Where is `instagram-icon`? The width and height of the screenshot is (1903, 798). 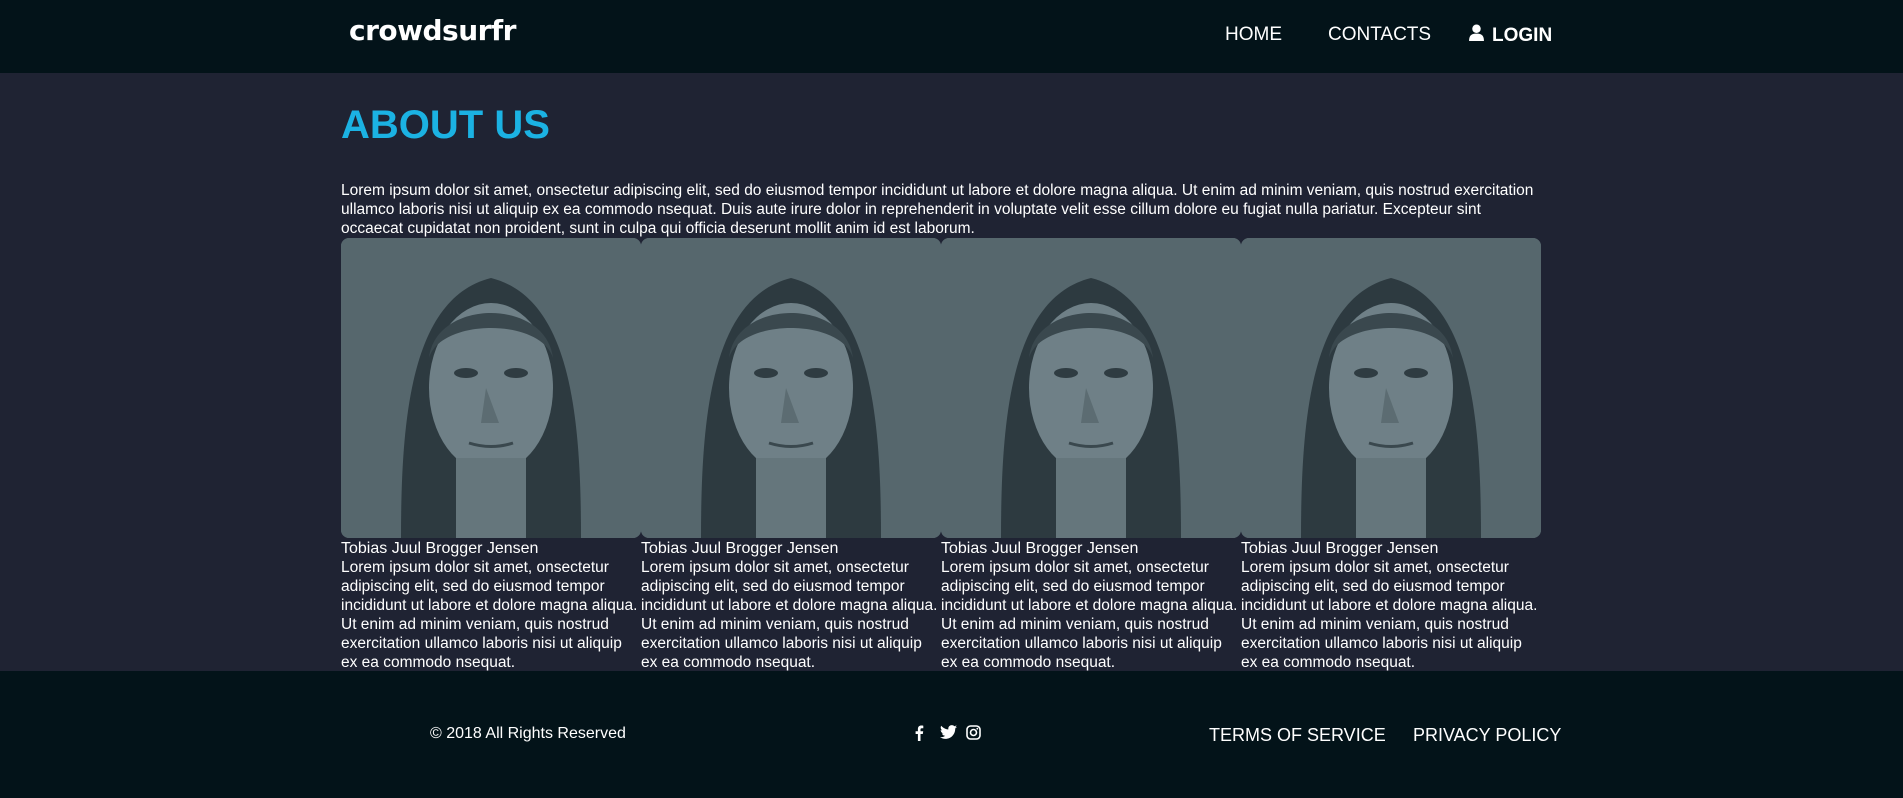
instagram-icon is located at coordinates (974, 733).